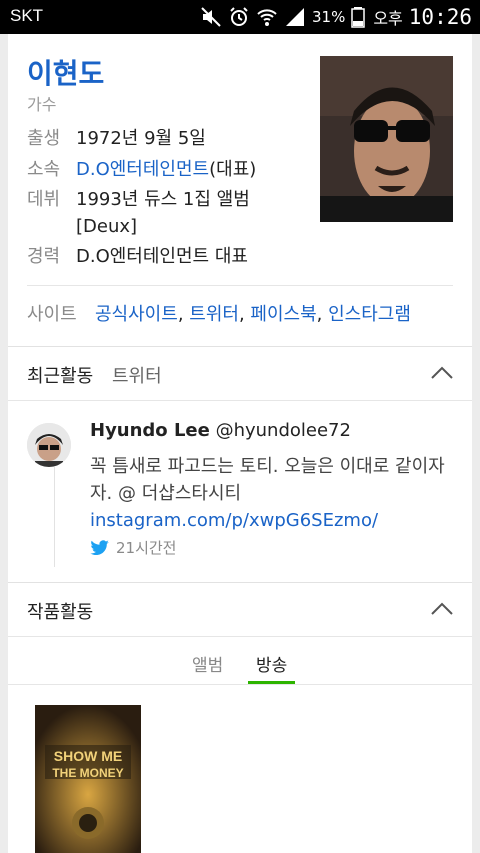 This screenshot has height=853, width=480. I want to click on avatar-image, so click(49, 445).